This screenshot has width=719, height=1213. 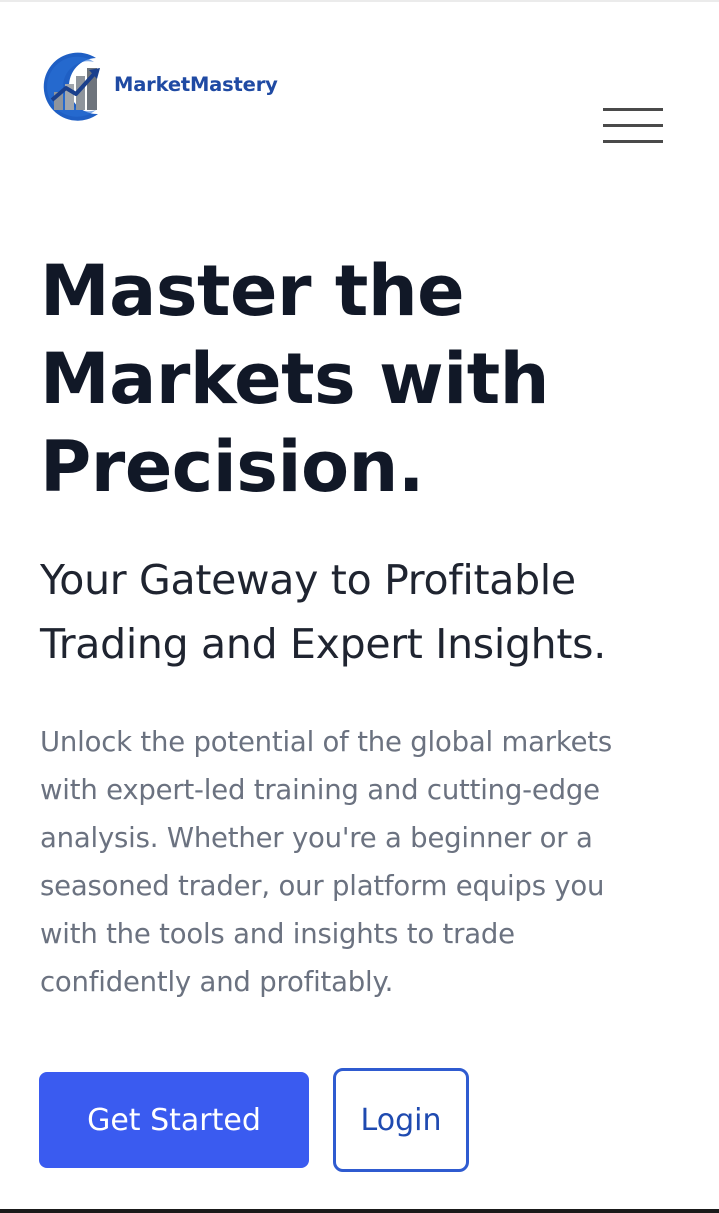 I want to click on login-button: Login, so click(x=401, y=1120).